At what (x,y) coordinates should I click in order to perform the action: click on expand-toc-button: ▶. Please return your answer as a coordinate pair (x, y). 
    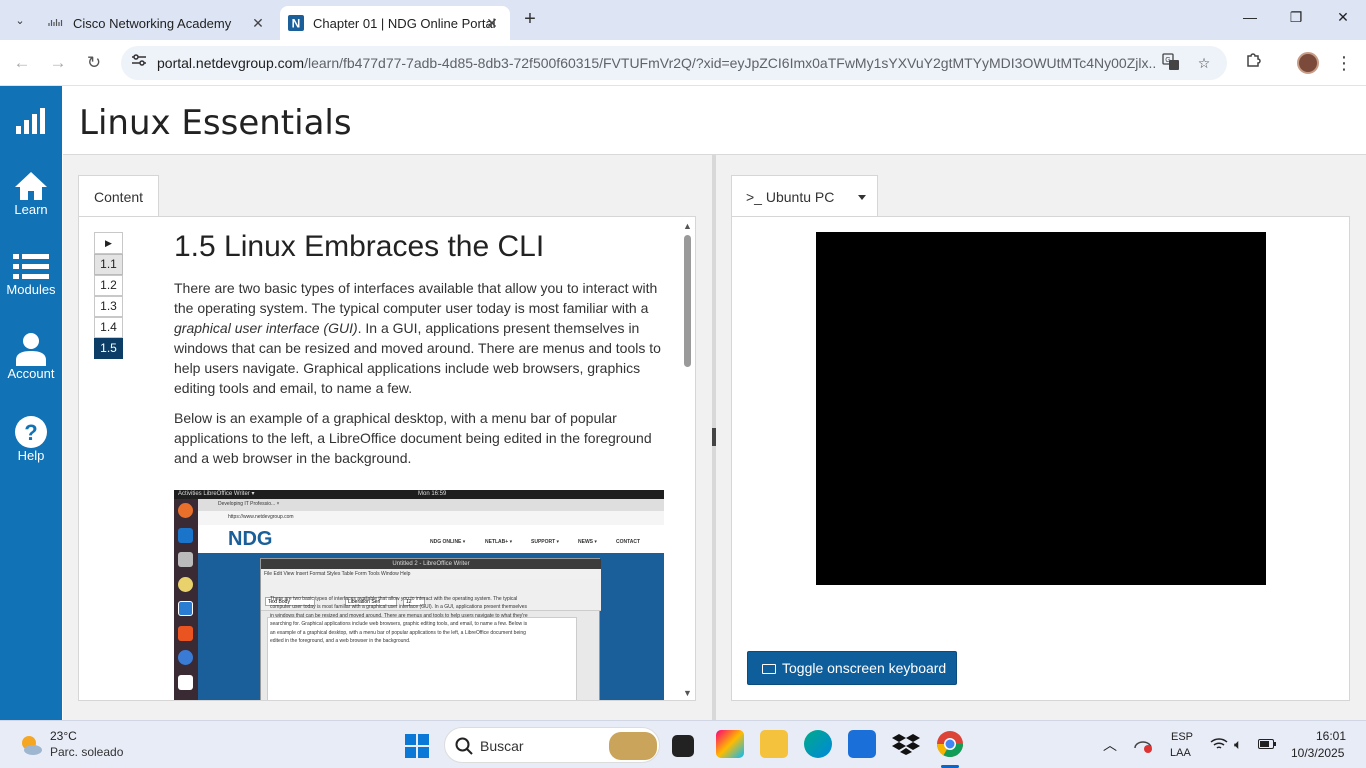
    Looking at the image, I should click on (108, 243).